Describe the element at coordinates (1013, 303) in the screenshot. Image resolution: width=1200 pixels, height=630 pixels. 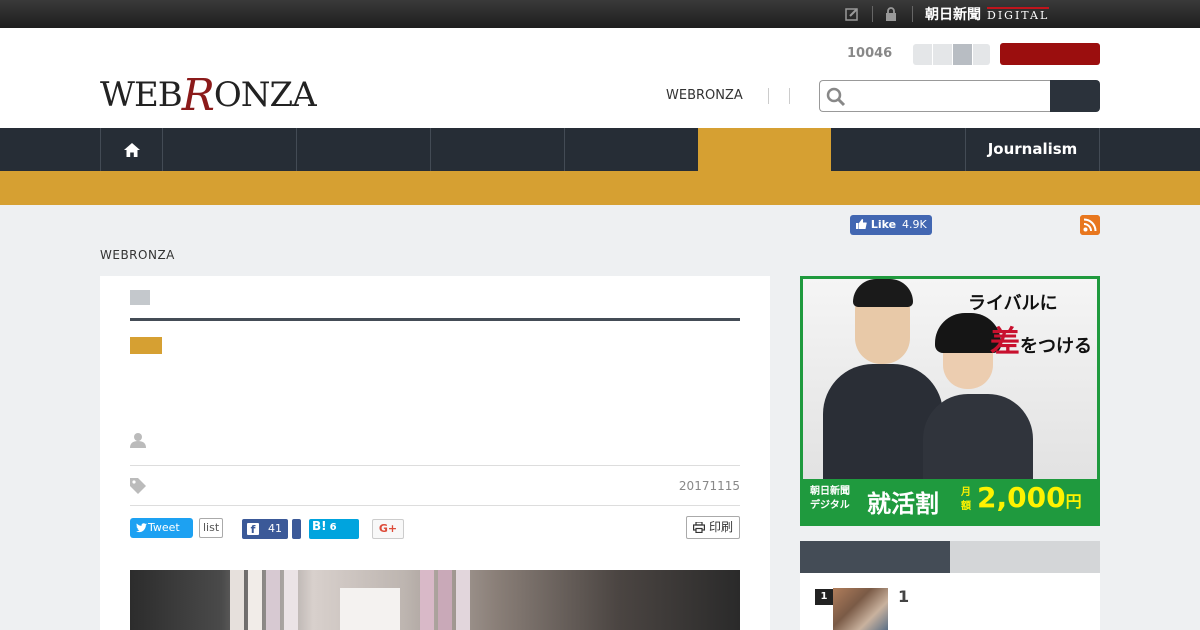
I see `ad-headline-1: ライバルに` at that location.